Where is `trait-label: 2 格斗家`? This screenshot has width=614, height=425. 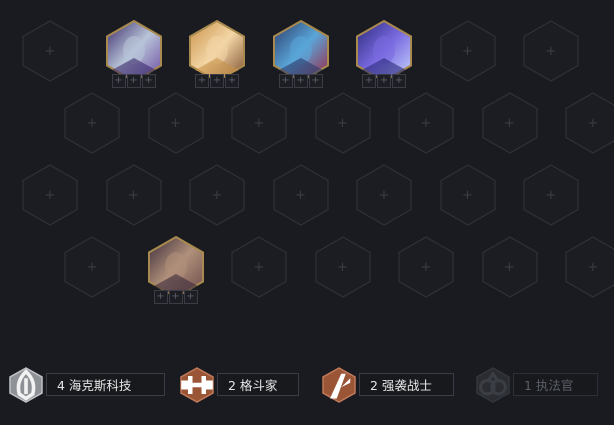 trait-label: 2 格斗家 is located at coordinates (258, 384).